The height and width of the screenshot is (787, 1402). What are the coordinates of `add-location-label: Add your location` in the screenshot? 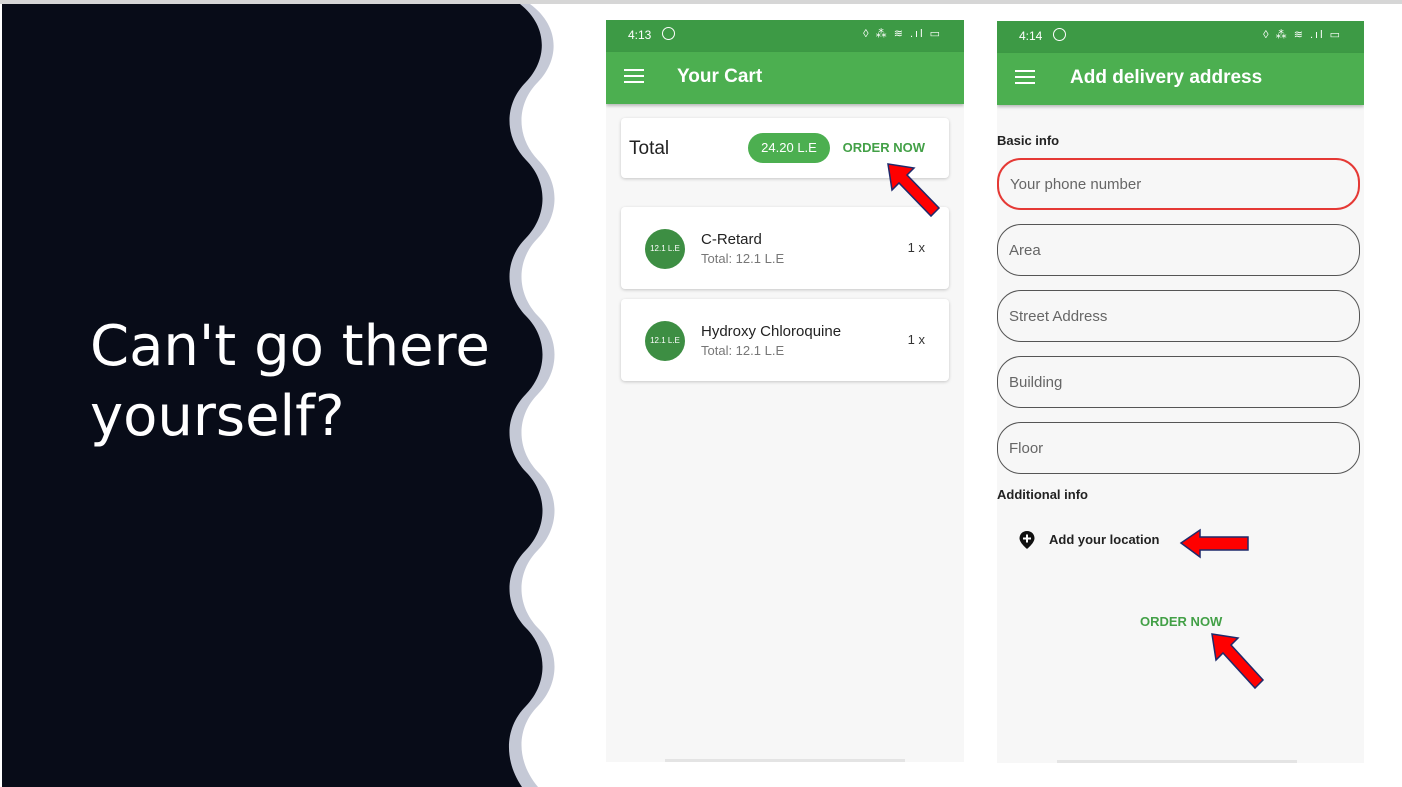 It's located at (1104, 539).